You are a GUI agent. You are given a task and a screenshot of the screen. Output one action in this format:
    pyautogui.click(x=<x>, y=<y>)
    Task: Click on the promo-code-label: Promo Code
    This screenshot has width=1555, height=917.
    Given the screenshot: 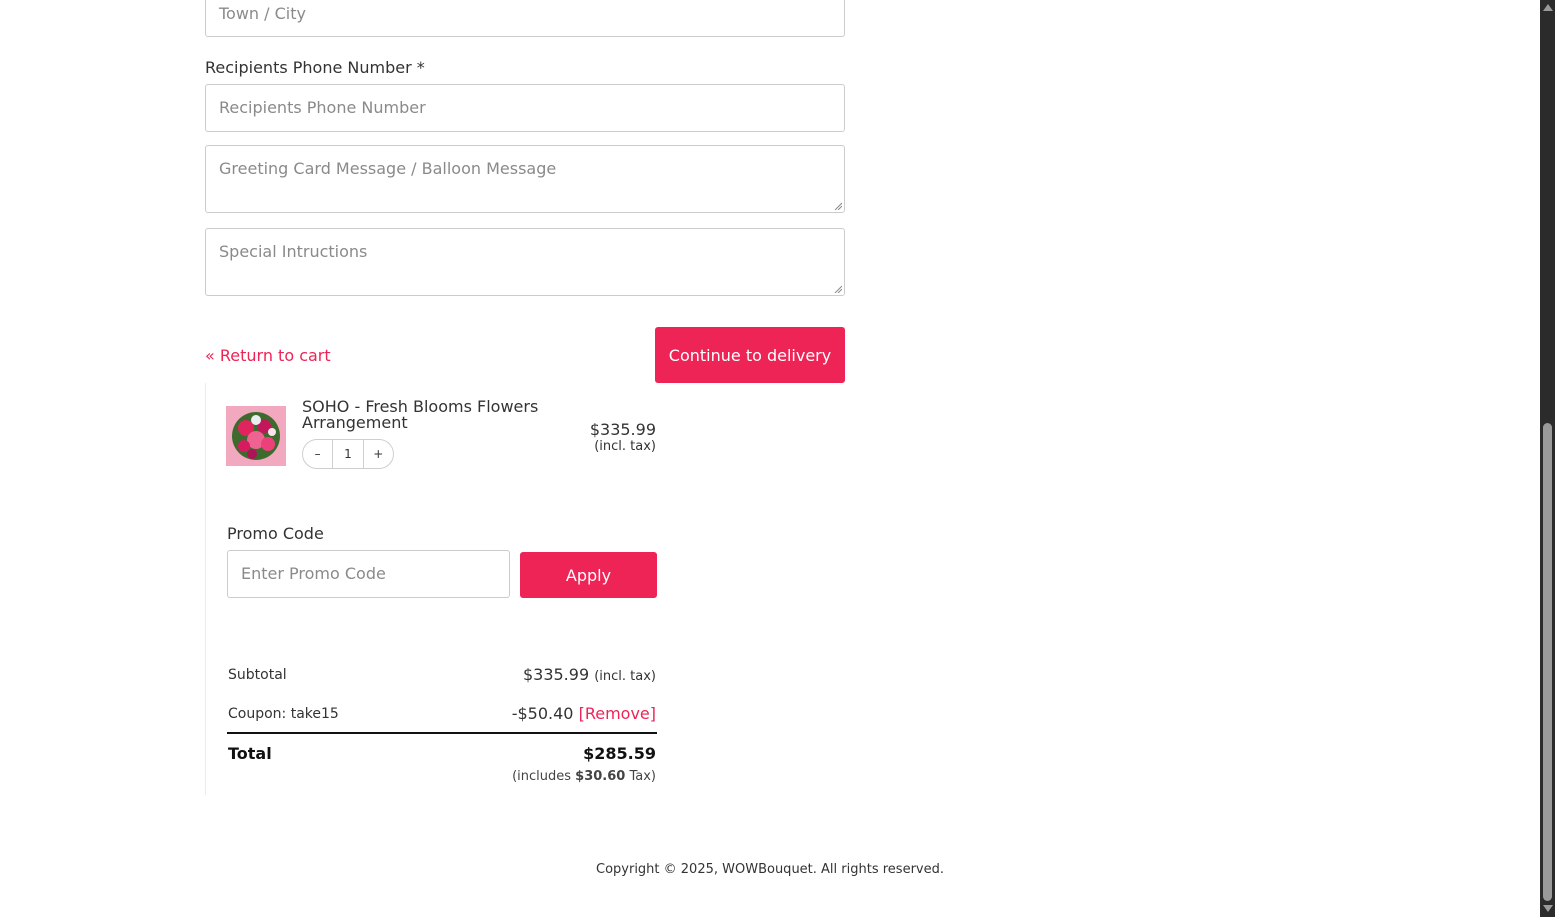 What is the action you would take?
    pyautogui.click(x=275, y=533)
    